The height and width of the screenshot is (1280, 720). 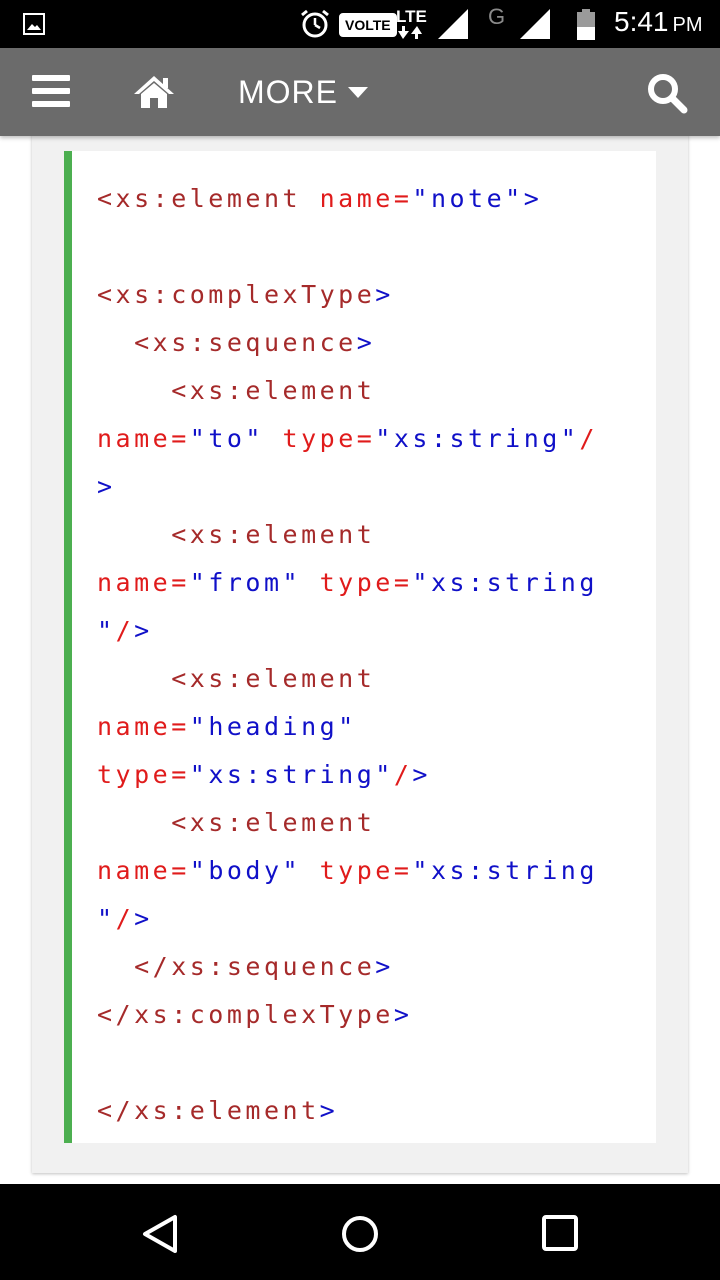 I want to click on code-line: </xs:sequence>, so click(x=347, y=967).